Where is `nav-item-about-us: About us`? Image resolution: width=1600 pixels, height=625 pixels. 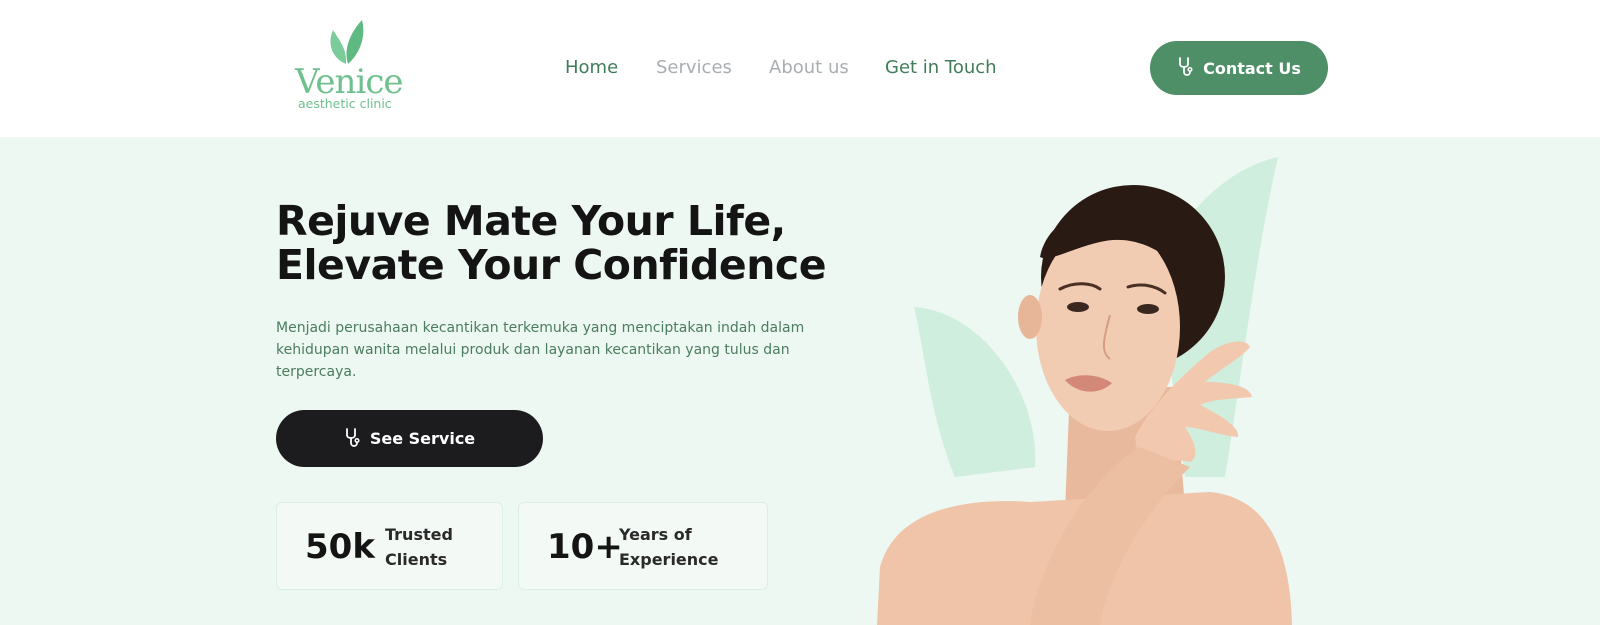 nav-item-about-us: About us is located at coordinates (809, 68).